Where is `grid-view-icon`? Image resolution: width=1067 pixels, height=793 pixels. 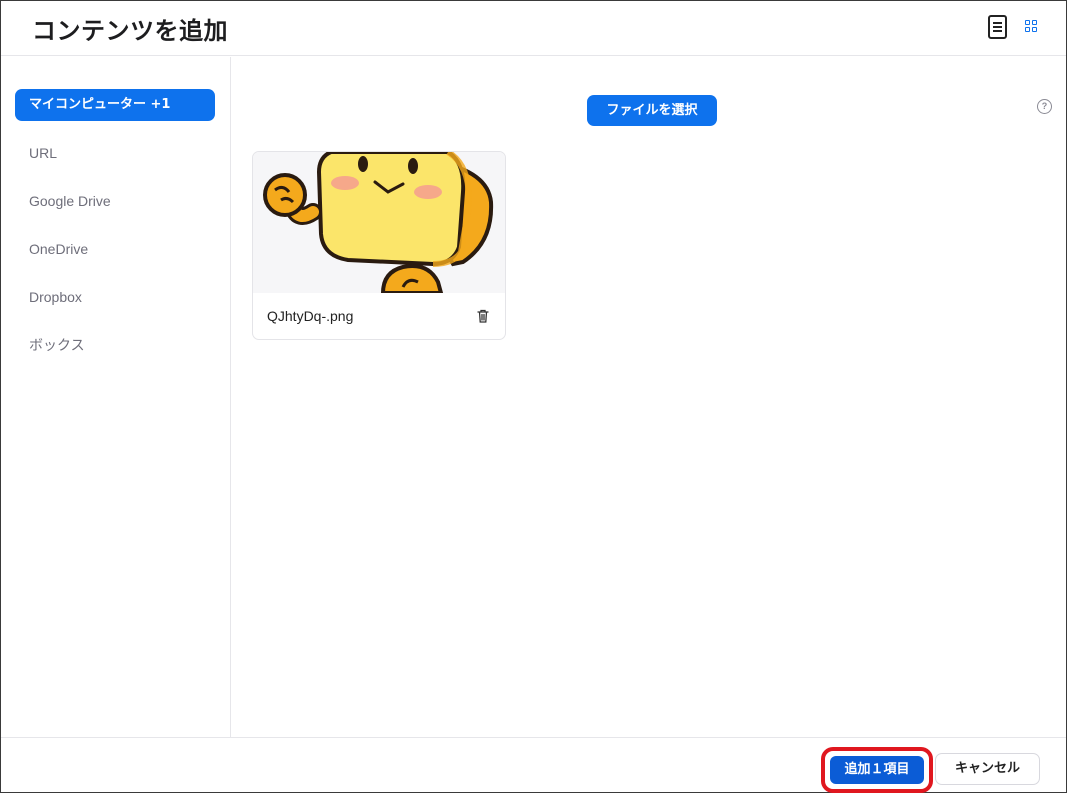
grid-view-icon is located at coordinates (1031, 26).